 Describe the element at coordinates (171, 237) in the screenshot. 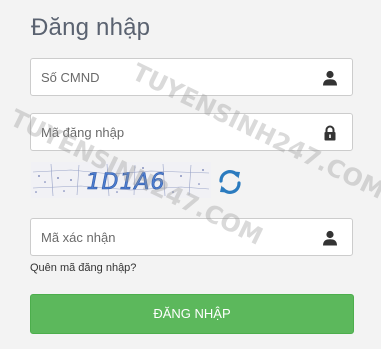

I see `captcha-input` at that location.